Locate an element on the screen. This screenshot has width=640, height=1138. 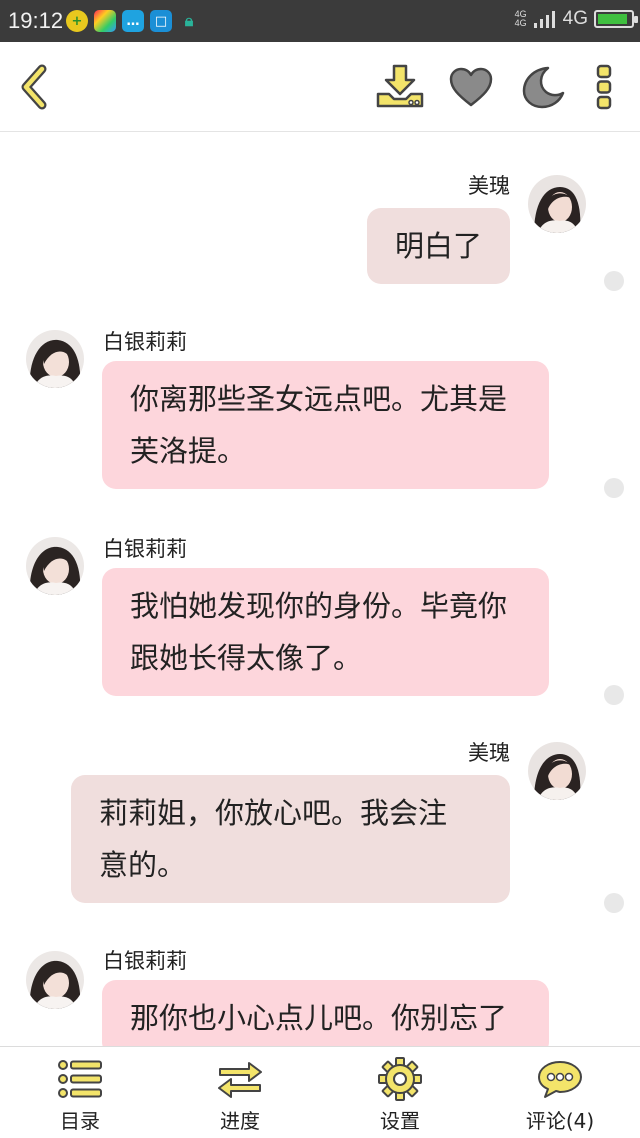
tab-label: 进度 is located at coordinates (240, 1121).